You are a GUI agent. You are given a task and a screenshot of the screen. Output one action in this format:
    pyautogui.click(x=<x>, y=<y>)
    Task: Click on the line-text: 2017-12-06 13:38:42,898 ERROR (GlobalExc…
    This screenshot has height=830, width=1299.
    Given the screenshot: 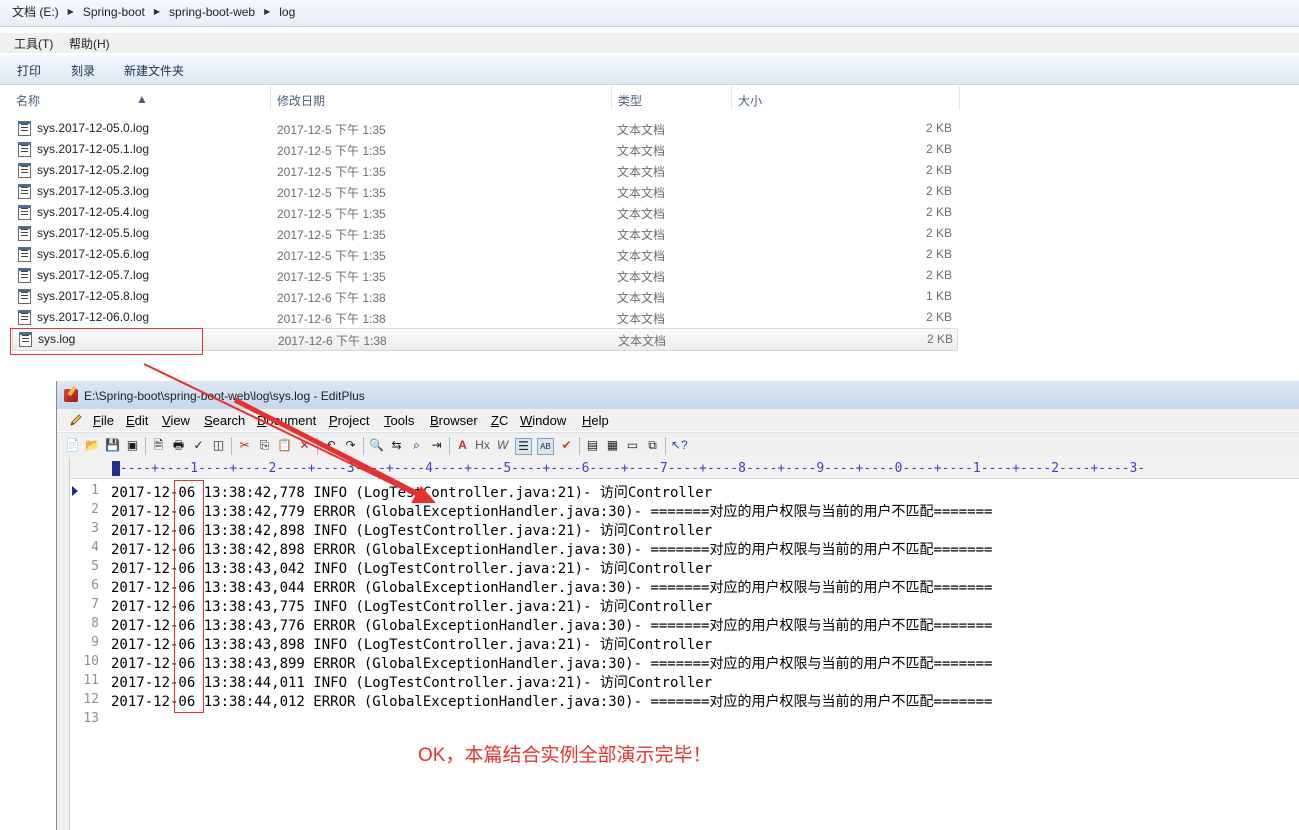 What is the action you would take?
    pyautogui.click(x=552, y=550)
    